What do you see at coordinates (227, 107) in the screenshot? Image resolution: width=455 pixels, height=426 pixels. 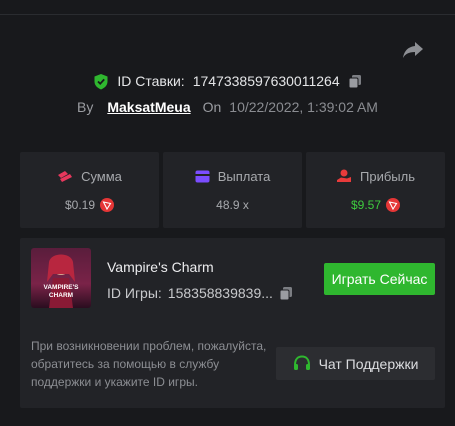 I see `bet-author-row: By MaksatMeua On 10/22/2022, 1:39:02 AM` at bounding box center [227, 107].